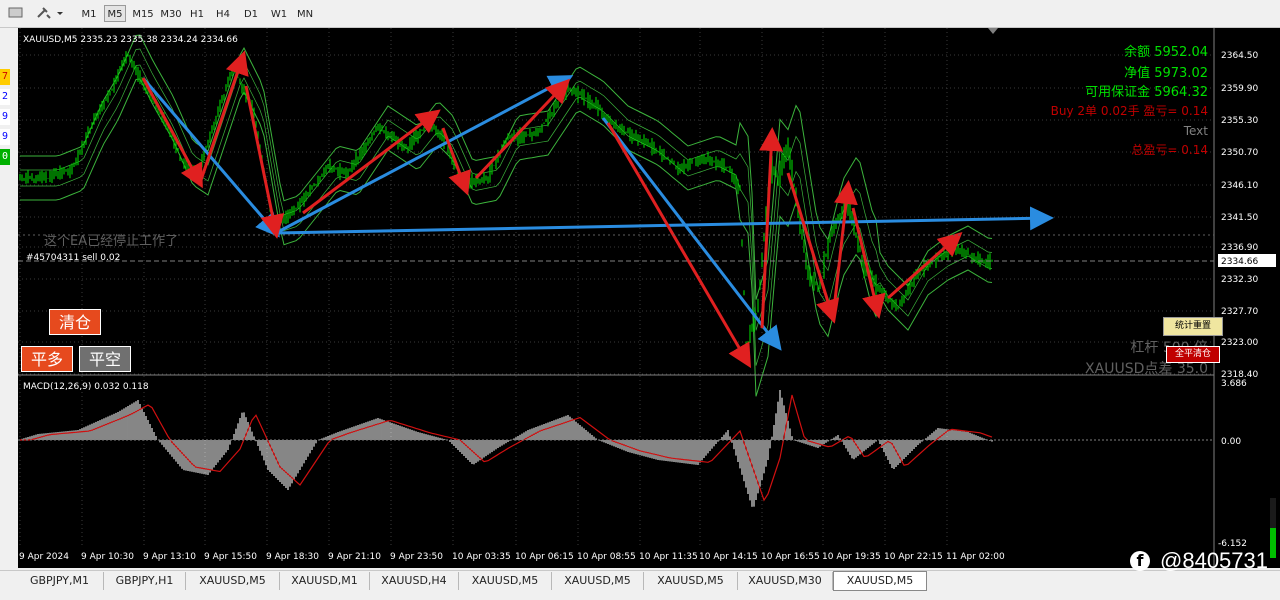 Image resolution: width=1280 pixels, height=600 pixels. Describe the element at coordinates (1146, 92) in the screenshot. I see `margin-text: 可用保证金 5964.32` at that location.